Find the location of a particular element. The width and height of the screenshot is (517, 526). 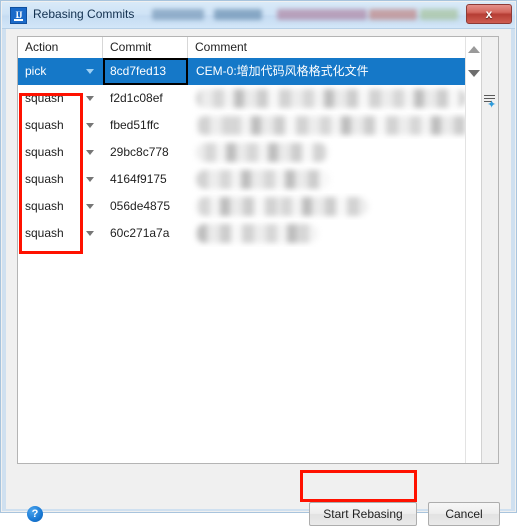

commit-hash-cell: 8cd7fed13 is located at coordinates (145, 71).